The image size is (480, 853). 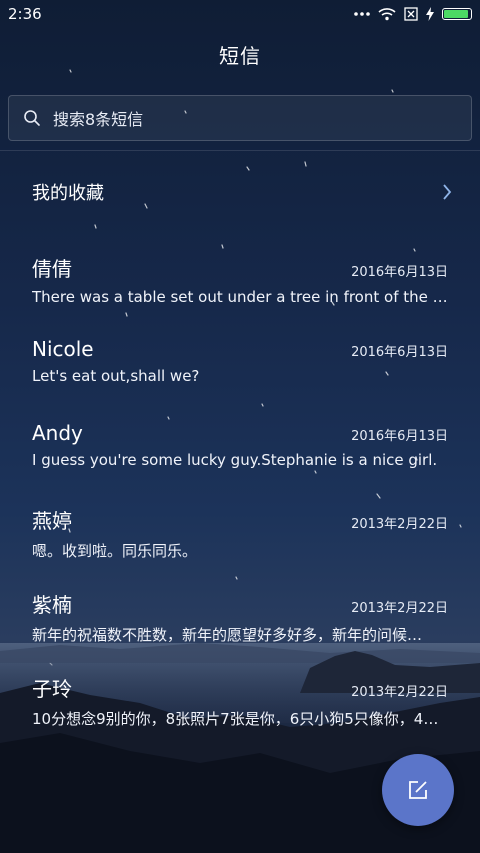 What do you see at coordinates (447, 192) in the screenshot?
I see `chevron-right-icon` at bounding box center [447, 192].